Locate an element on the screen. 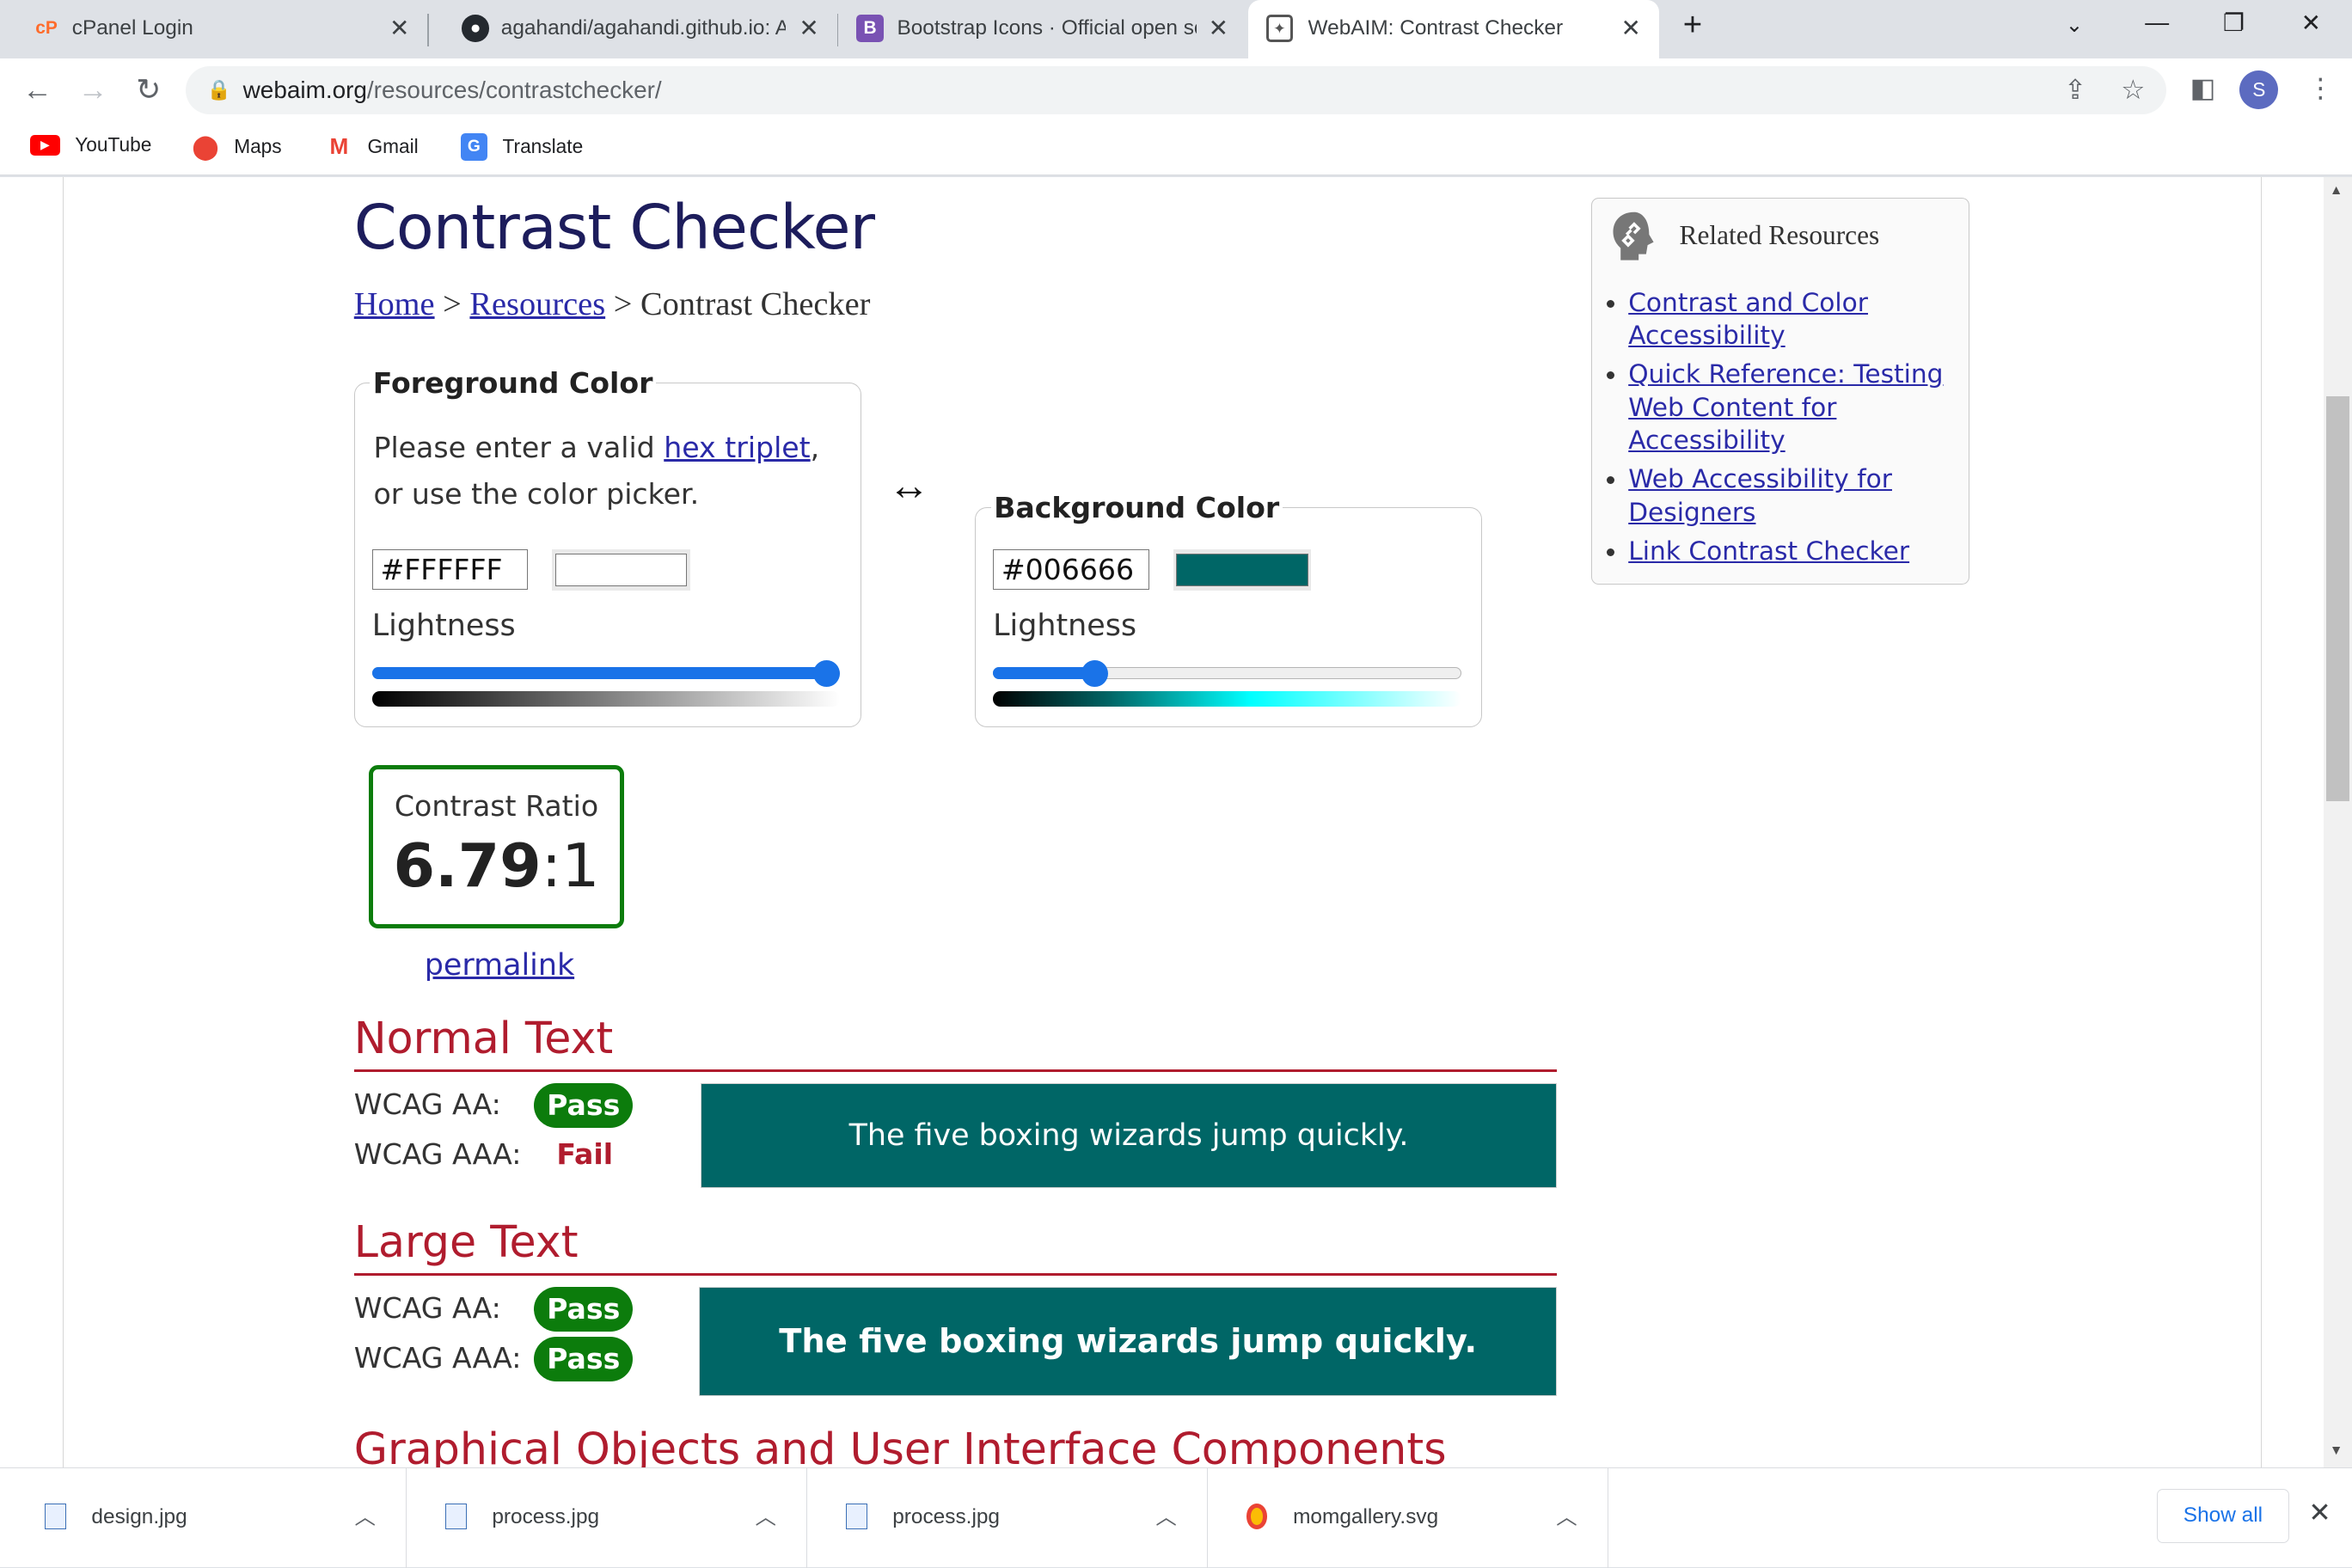 This screenshot has height=1568, width=2352. foreground-color-picker is located at coordinates (621, 570).